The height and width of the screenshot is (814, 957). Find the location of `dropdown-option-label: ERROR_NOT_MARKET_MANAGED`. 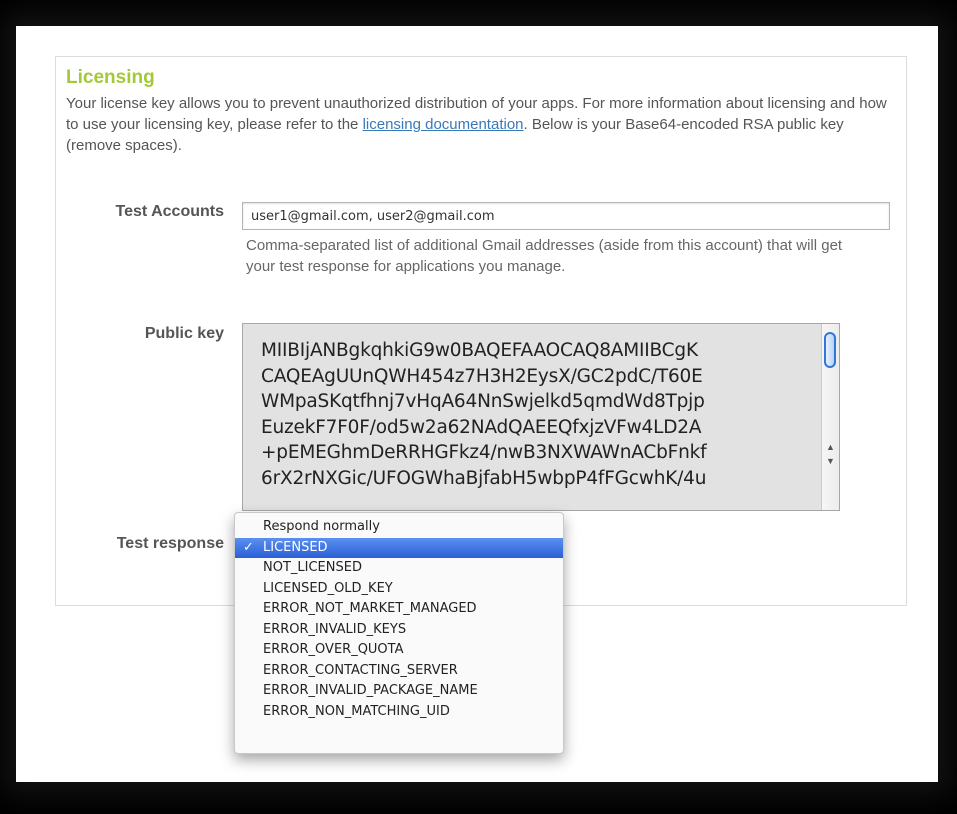

dropdown-option-label: ERROR_NOT_MARKET_MANAGED is located at coordinates (370, 608).